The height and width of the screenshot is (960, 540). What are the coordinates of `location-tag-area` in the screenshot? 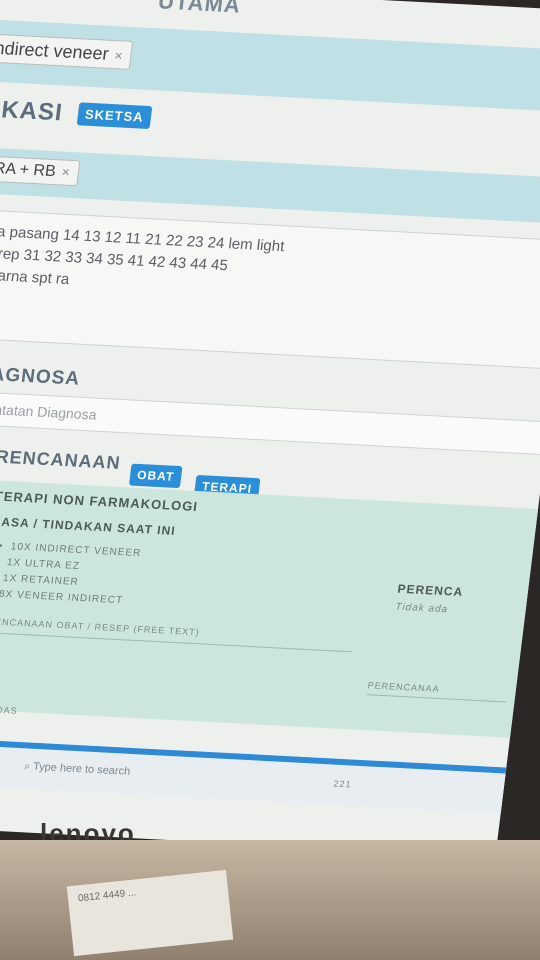 It's located at (270, 186).